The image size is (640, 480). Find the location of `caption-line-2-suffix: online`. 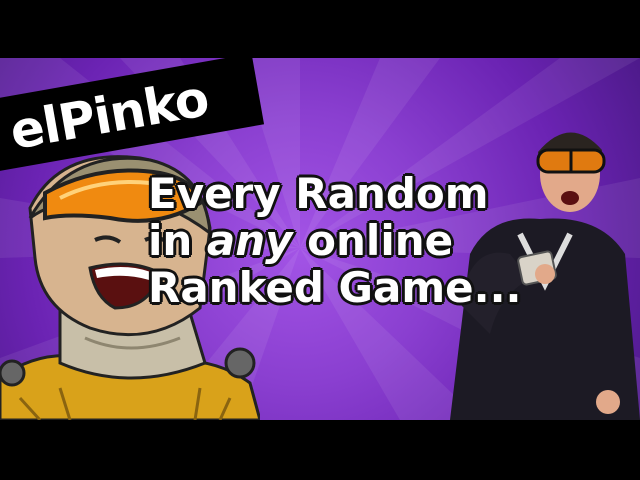

caption-line-2-suffix: online is located at coordinates (373, 240).